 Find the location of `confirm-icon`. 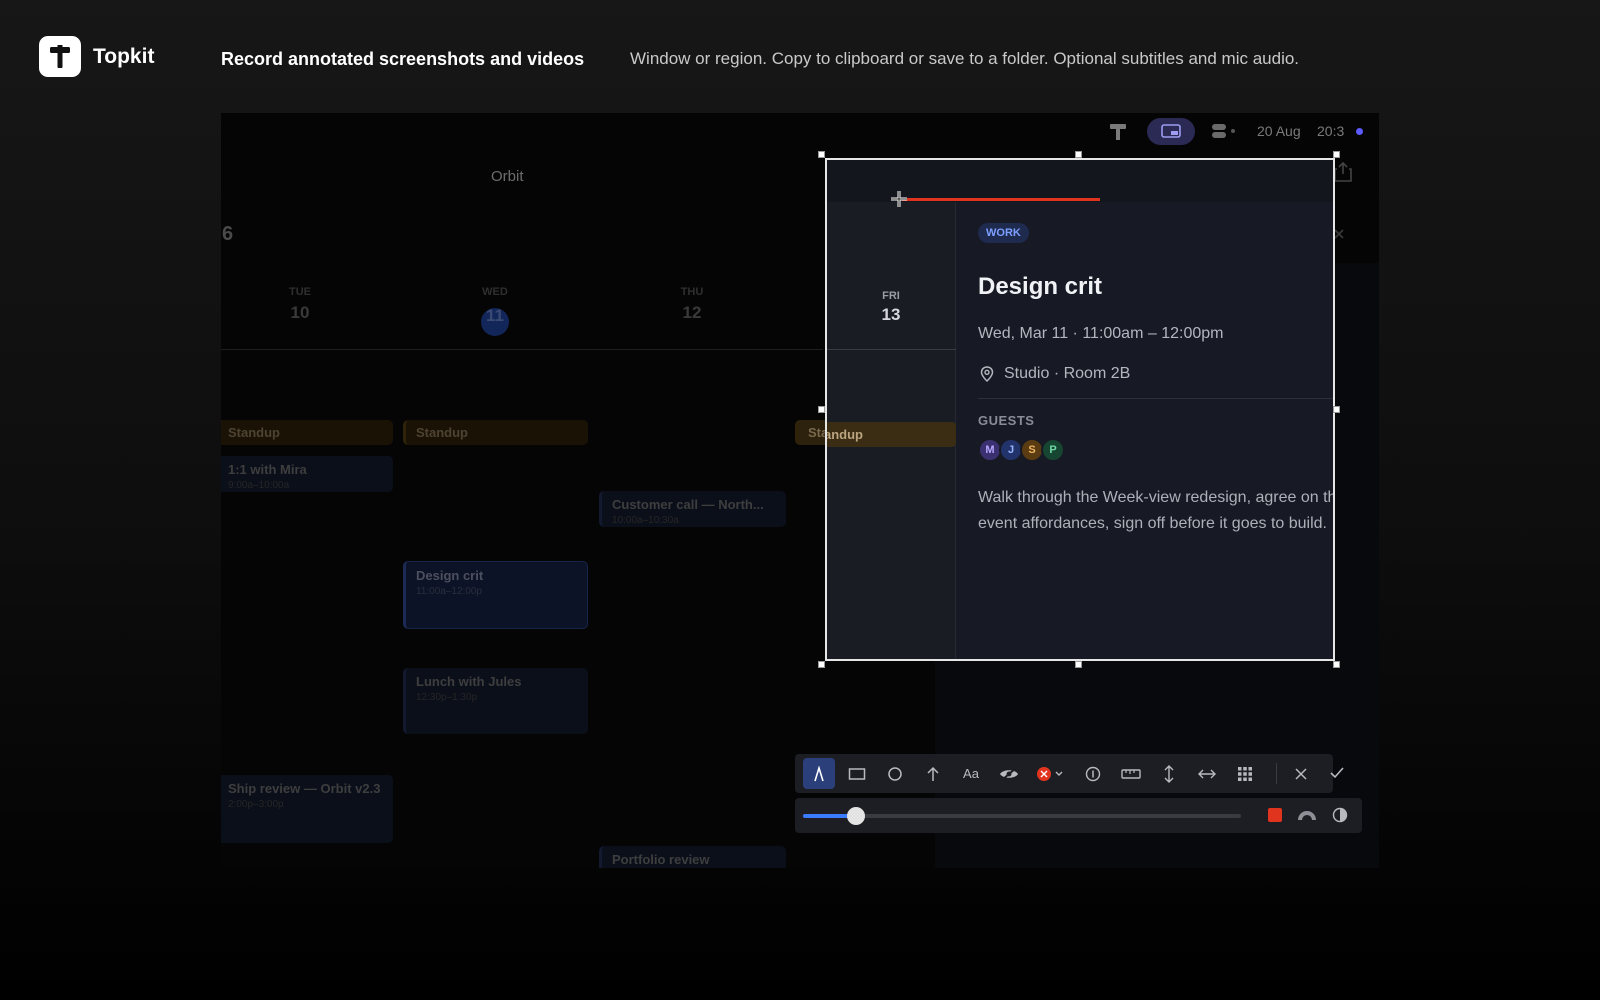

confirm-icon is located at coordinates (1337, 775).